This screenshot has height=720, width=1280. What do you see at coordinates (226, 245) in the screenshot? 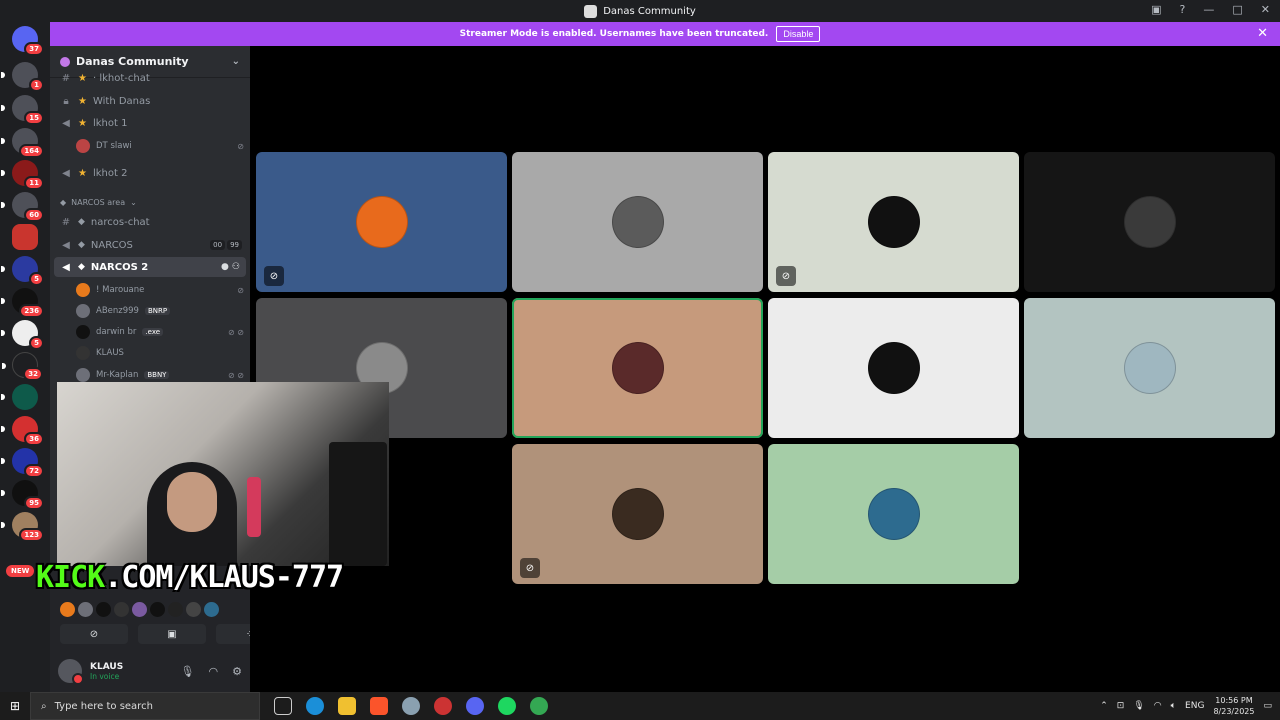
I see `user-limit-chip: 00 99` at bounding box center [226, 245].